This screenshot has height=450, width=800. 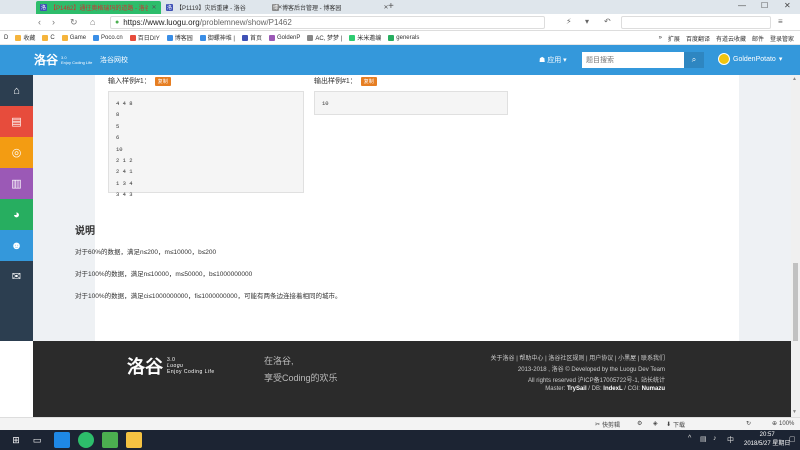 I want to click on menu-icon: ≡, so click(x=780, y=21).